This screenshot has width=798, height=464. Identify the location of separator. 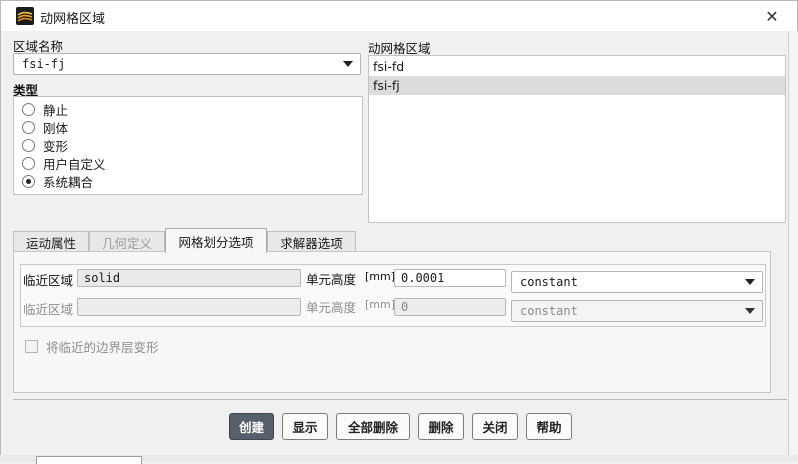
(400, 399).